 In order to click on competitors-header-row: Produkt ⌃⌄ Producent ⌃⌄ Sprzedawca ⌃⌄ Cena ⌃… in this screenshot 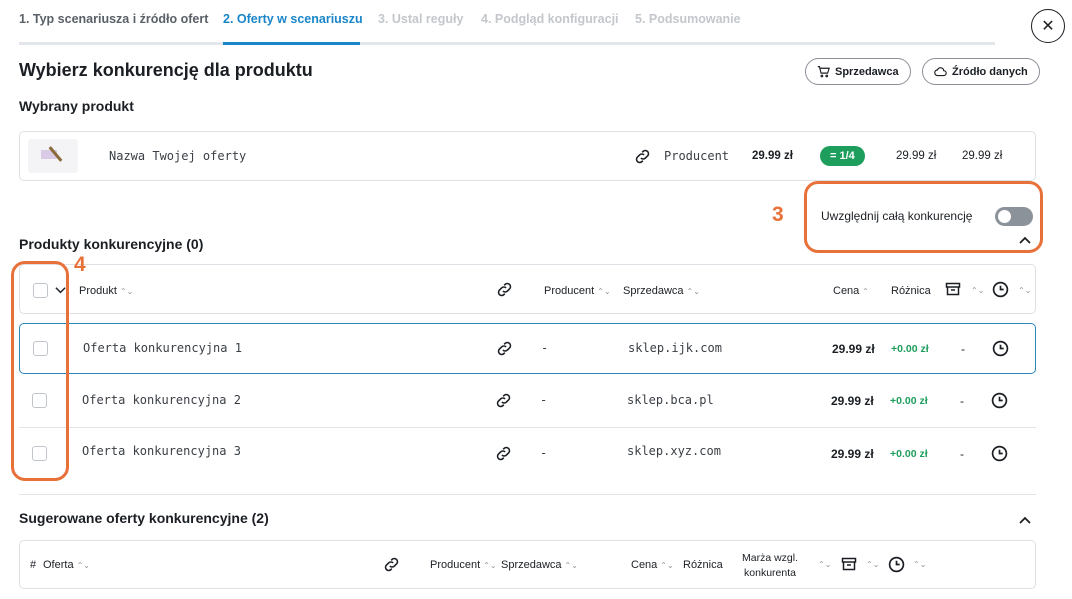, I will do `click(527, 289)`.